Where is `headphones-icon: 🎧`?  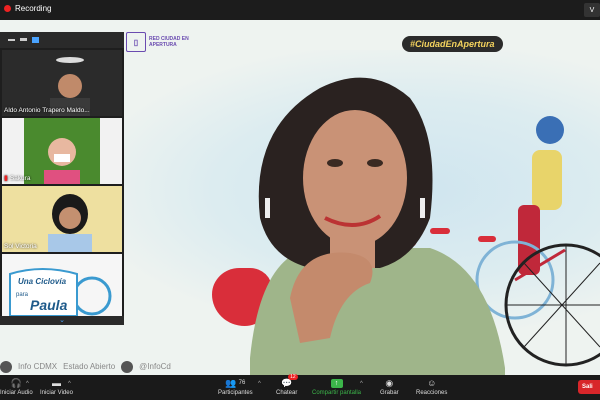
headphones-icon: 🎧 is located at coordinates (16, 382).